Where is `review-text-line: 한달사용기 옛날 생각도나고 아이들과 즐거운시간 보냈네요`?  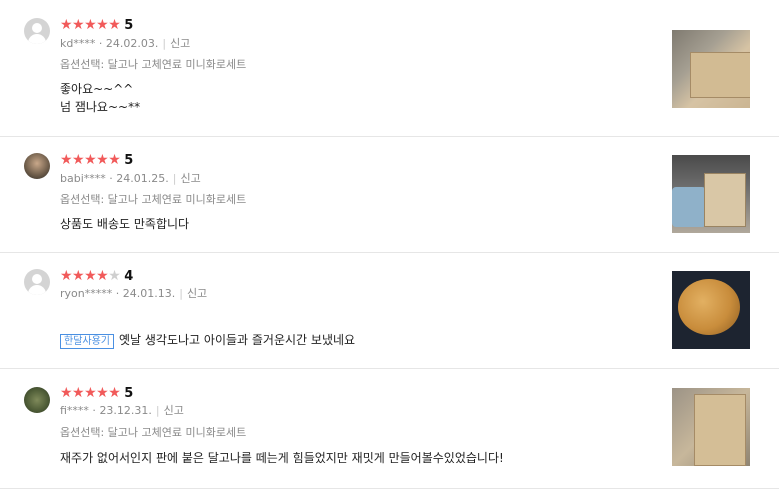 review-text-line: 한달사용기 옛날 생각도나고 아이들과 즐거운시간 보냈네요 is located at coordinates (207, 340).